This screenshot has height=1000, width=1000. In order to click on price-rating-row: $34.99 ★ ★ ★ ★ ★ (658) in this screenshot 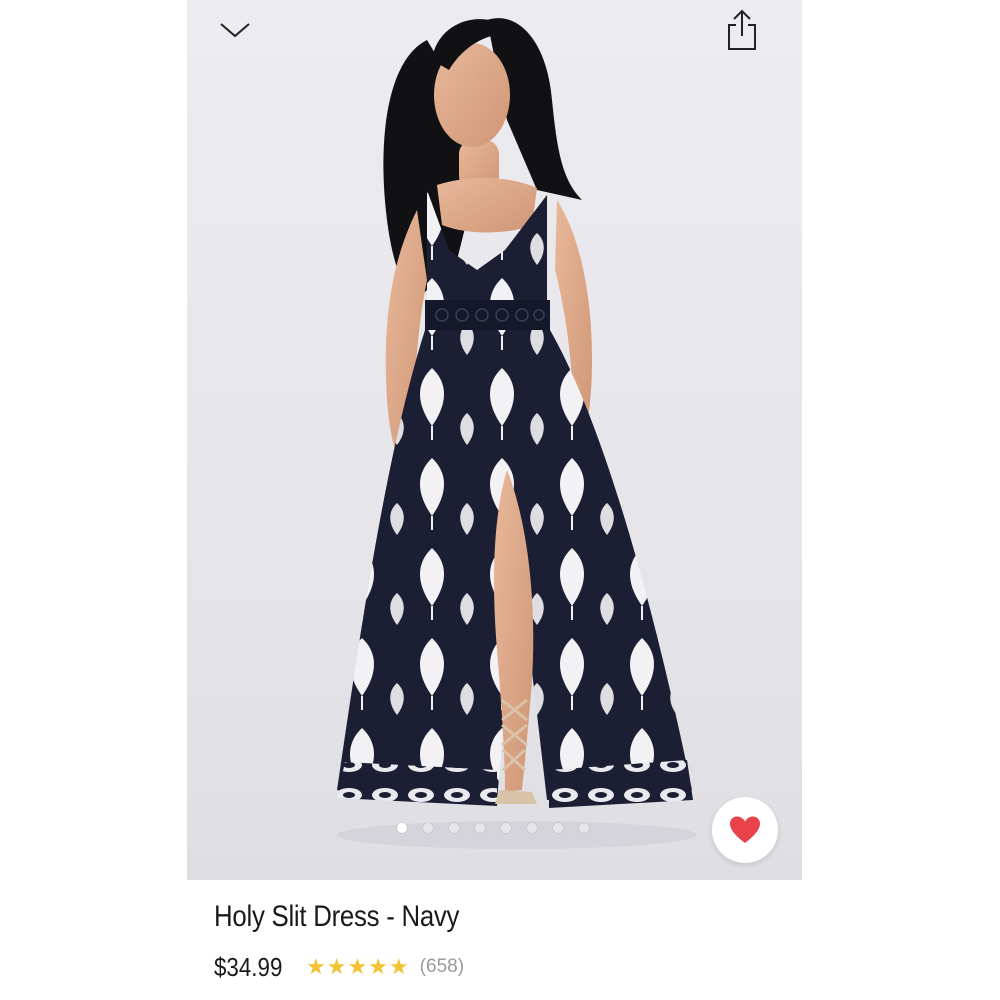, I will do `click(339, 967)`.